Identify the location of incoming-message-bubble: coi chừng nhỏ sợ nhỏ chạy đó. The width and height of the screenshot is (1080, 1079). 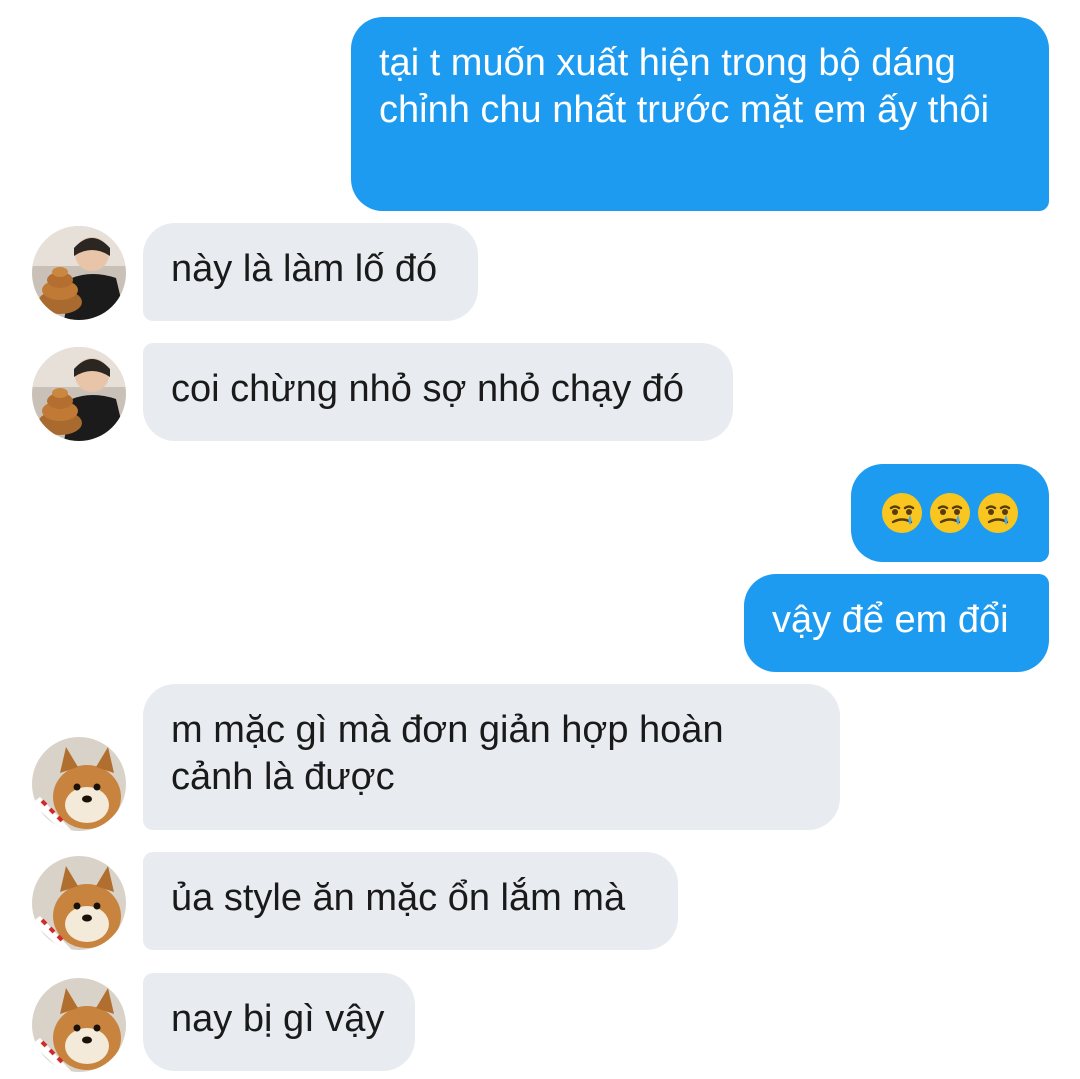
(438, 392).